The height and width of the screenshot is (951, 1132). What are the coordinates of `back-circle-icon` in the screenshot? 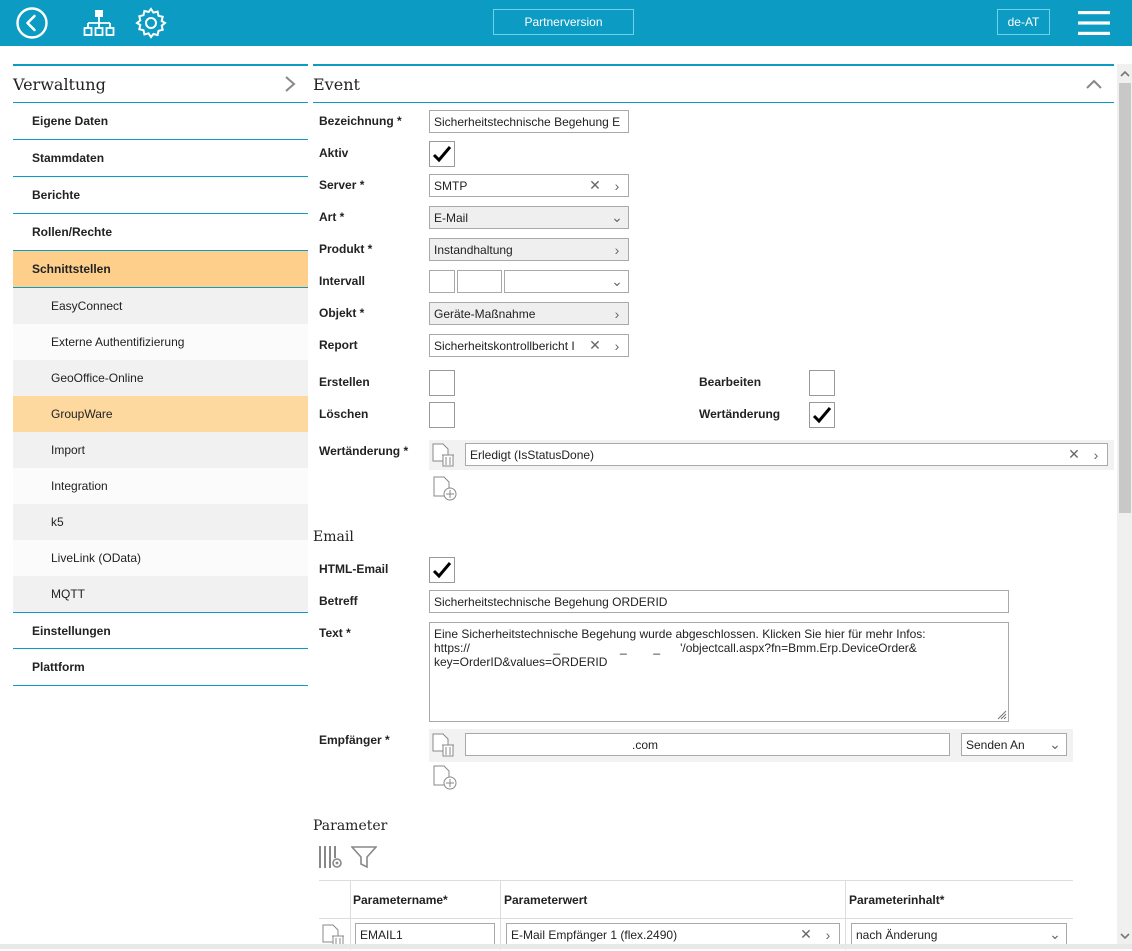 It's located at (32, 23).